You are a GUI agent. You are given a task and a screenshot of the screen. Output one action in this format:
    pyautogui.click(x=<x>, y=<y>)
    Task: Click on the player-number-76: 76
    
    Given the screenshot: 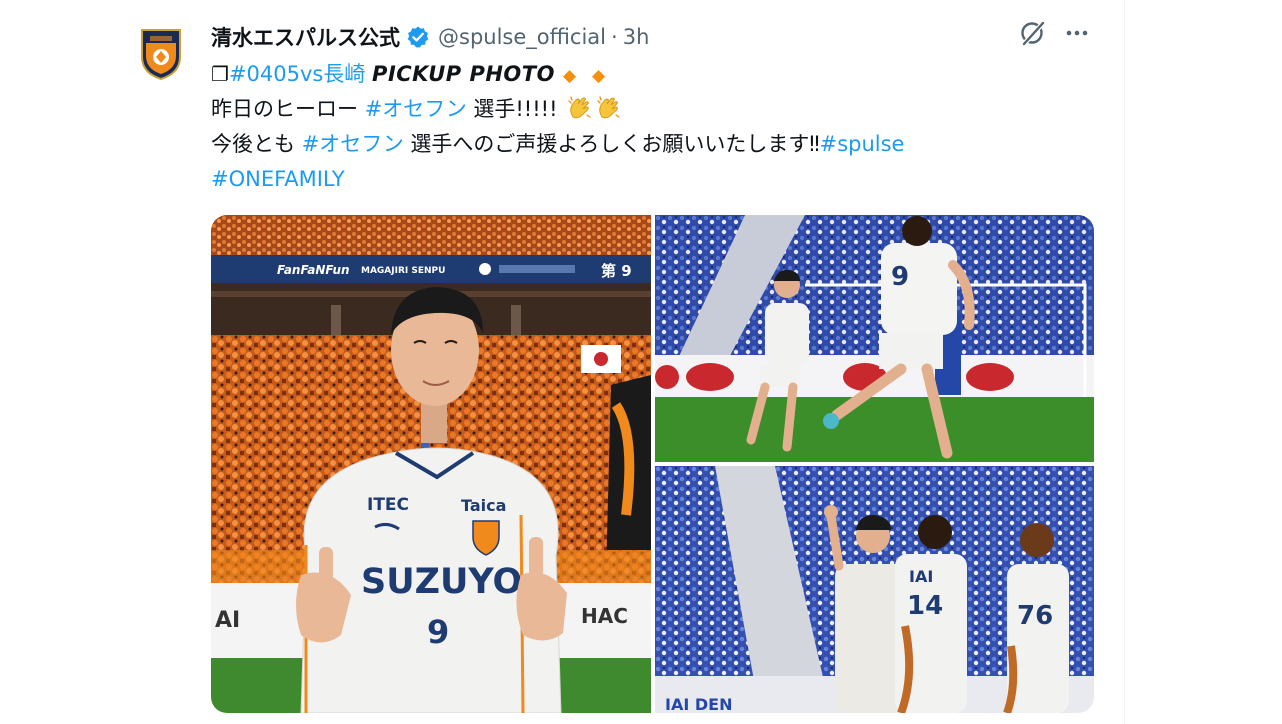 What is the action you would take?
    pyautogui.click(x=1035, y=616)
    